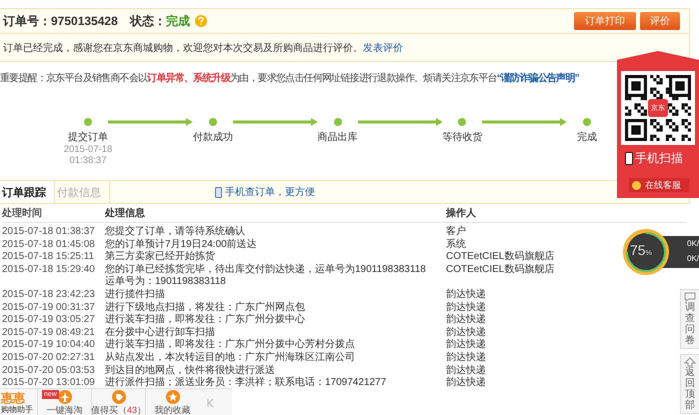 Image resolution: width=699 pixels, height=415 pixels. What do you see at coordinates (205, 308) in the screenshot?
I see `table-cell-text: 进行下级地点扫描，将发往：广东广州网点包` at bounding box center [205, 308].